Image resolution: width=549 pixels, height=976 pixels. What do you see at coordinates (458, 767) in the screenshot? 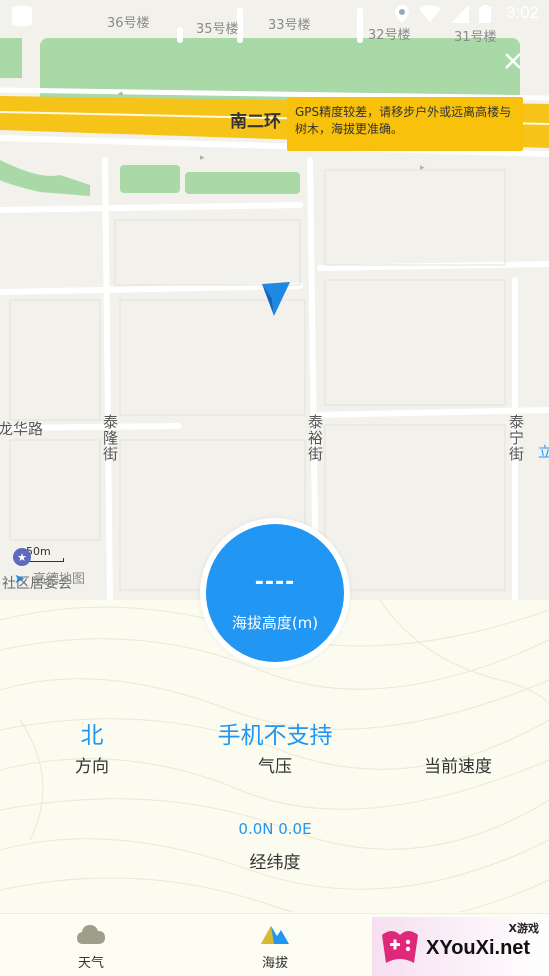
I see `speed-label: 当前速度` at bounding box center [458, 767].